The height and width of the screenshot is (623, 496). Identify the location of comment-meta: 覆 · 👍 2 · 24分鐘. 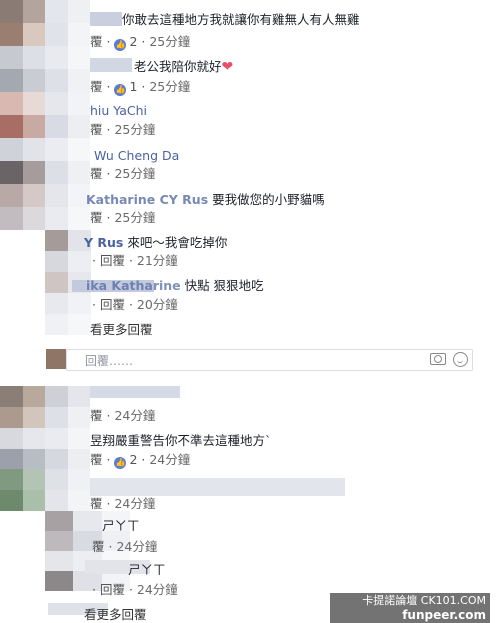
(140, 460).